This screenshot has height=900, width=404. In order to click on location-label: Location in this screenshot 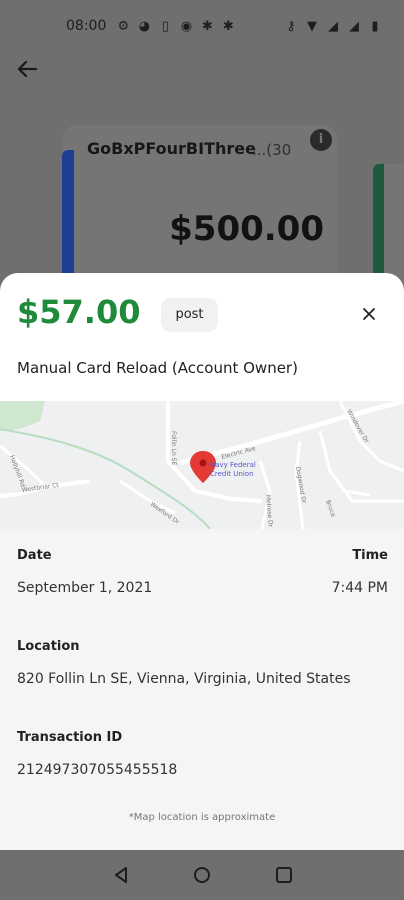, I will do `click(48, 646)`.